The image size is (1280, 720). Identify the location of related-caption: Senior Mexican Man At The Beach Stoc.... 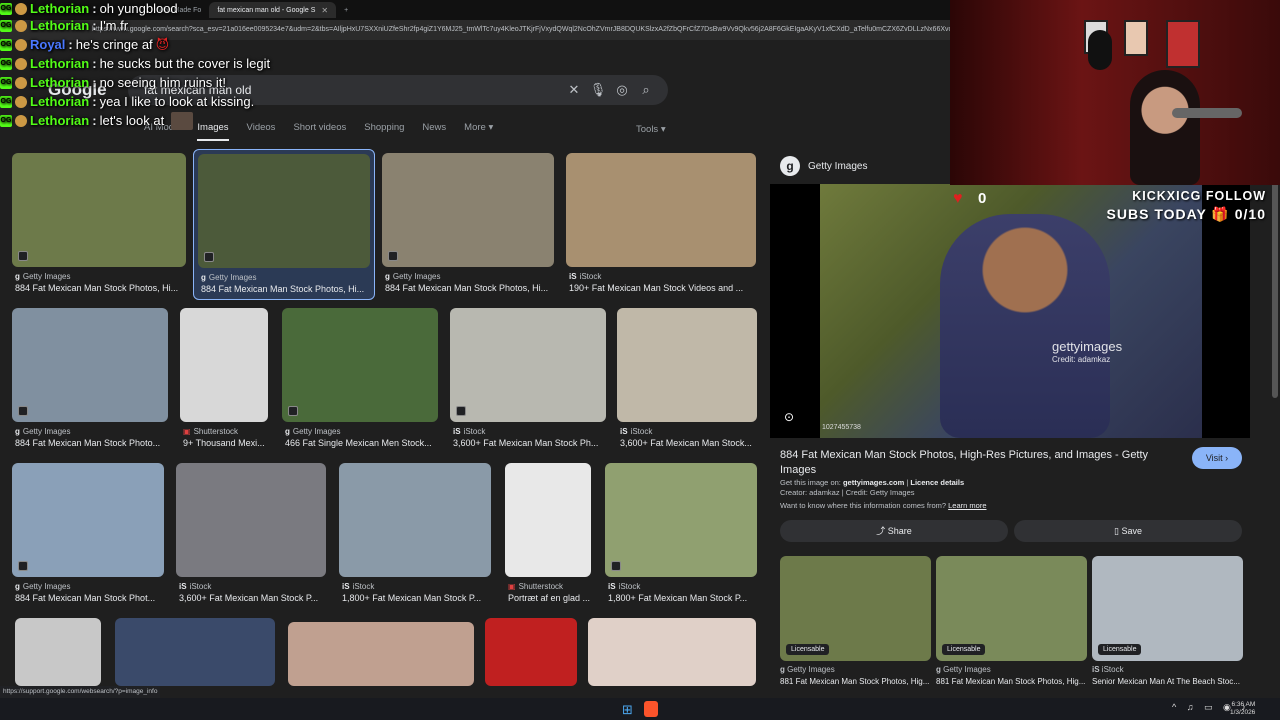
(1167, 681).